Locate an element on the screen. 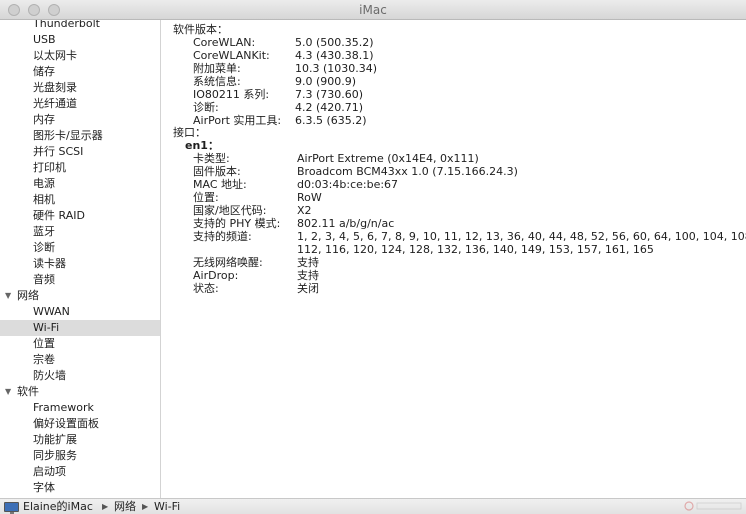 The width and height of the screenshot is (746, 514). software-version-label: IO80211 系列: is located at coordinates (231, 94).